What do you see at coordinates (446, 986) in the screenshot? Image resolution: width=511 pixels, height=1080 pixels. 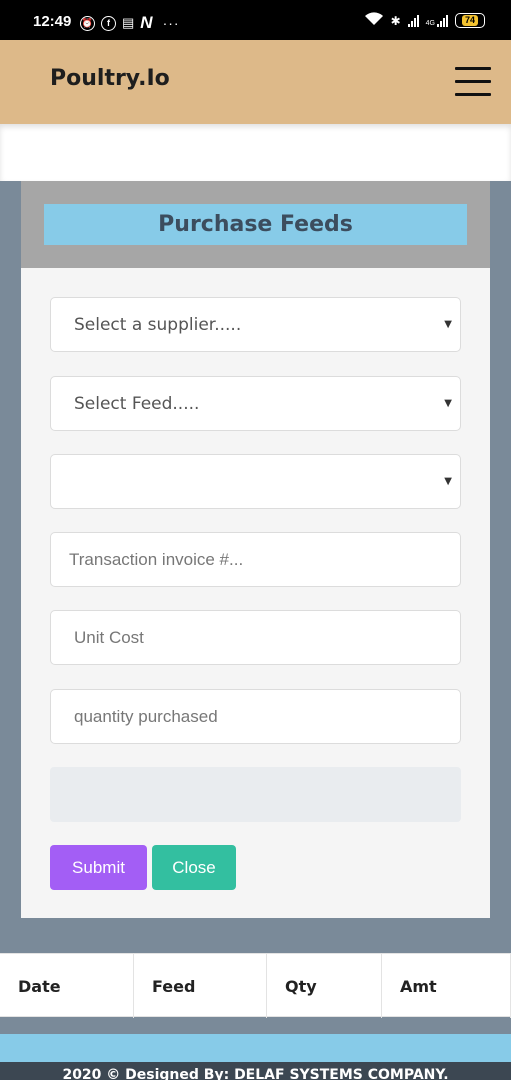 I see `column-header-amt: Amt` at bounding box center [446, 986].